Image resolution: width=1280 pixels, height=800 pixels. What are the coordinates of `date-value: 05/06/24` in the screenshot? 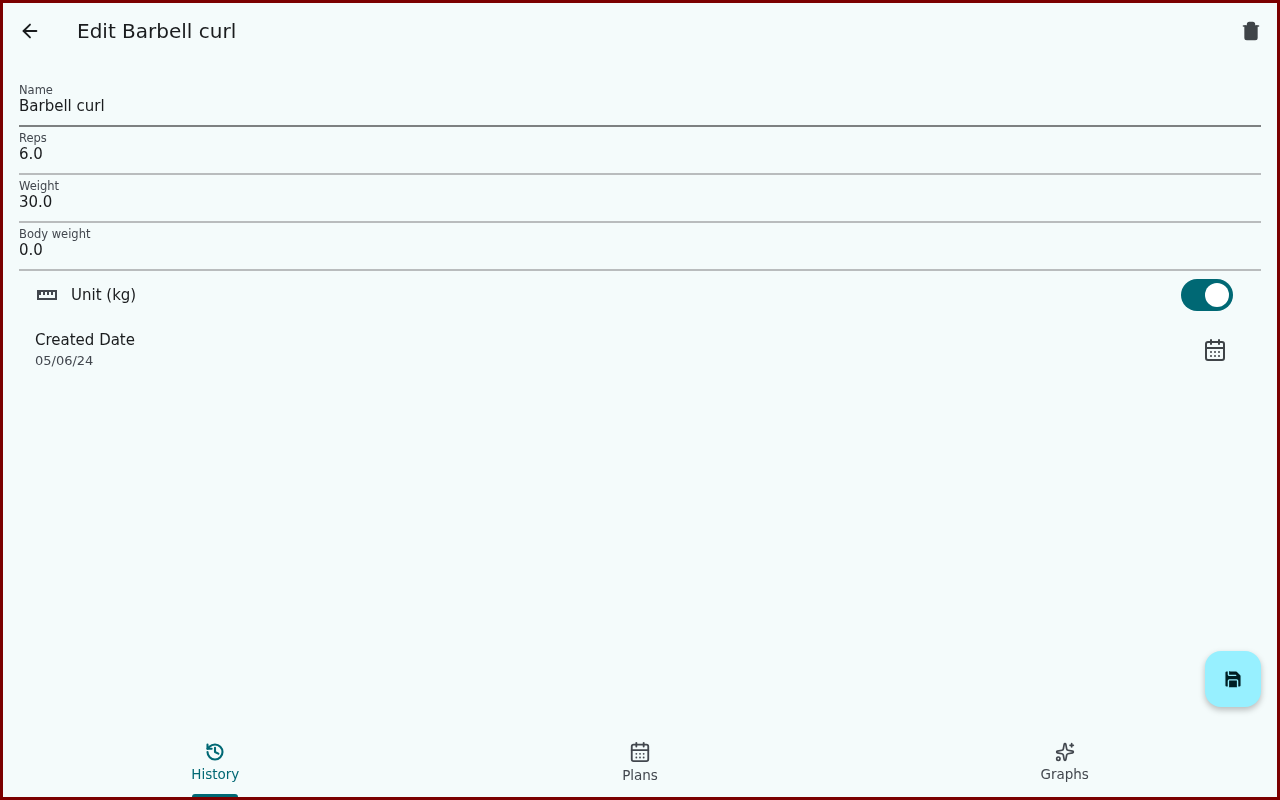 It's located at (65, 360).